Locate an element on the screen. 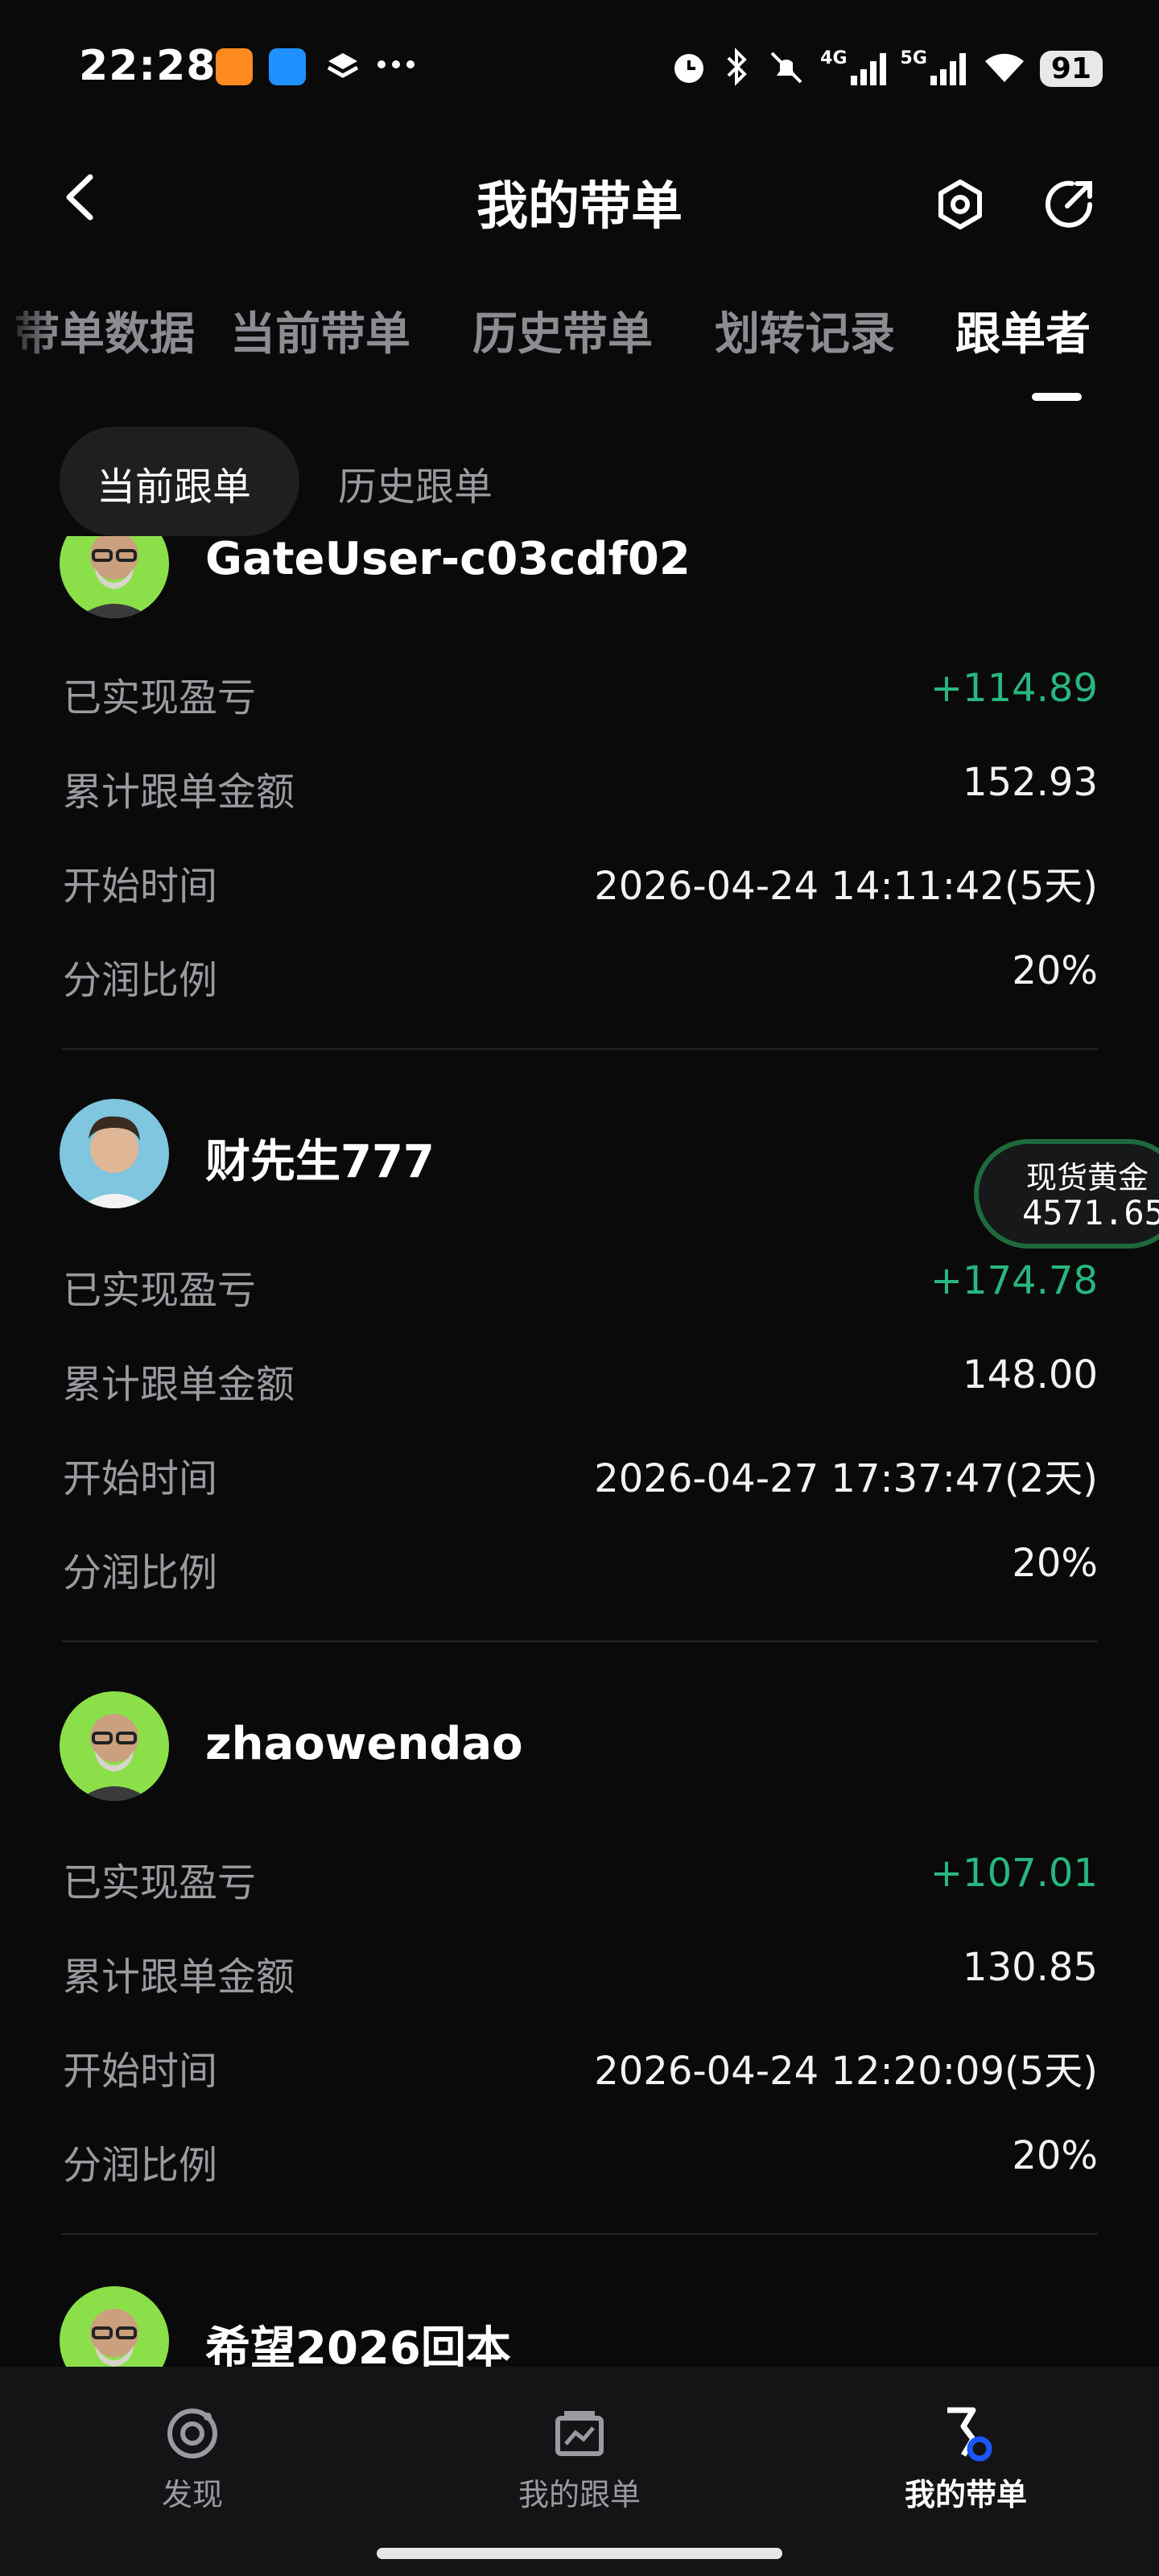  top-tabs: 带单数据 当前带单 历史带单 划转记录 跟单者 is located at coordinates (579, 334).